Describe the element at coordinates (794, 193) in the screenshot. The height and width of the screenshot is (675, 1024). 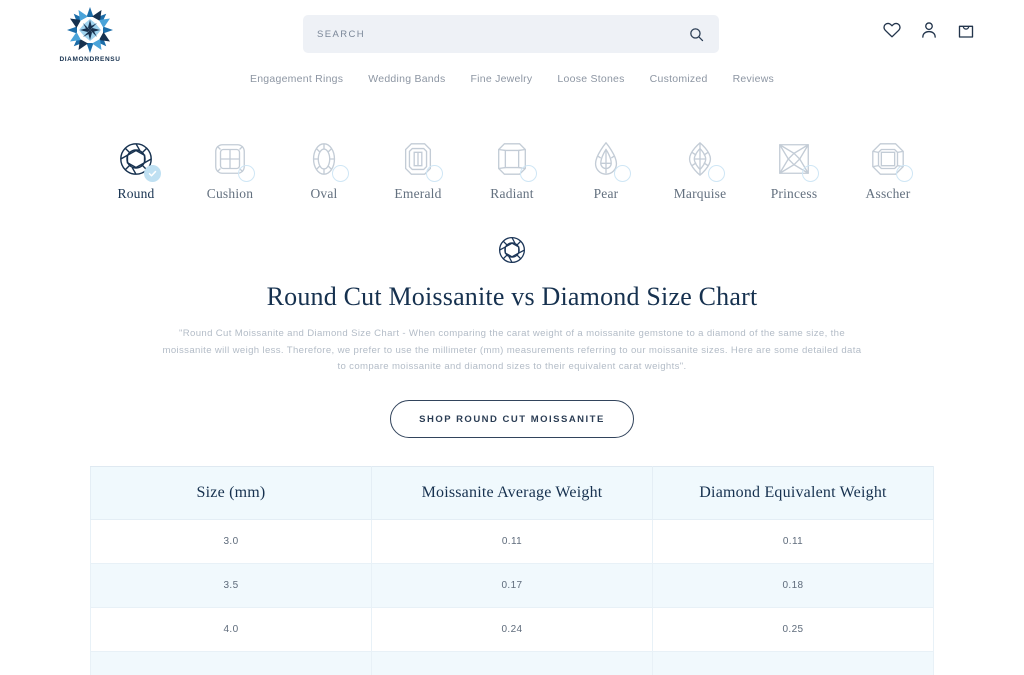
I see `shape-label: Princess` at that location.